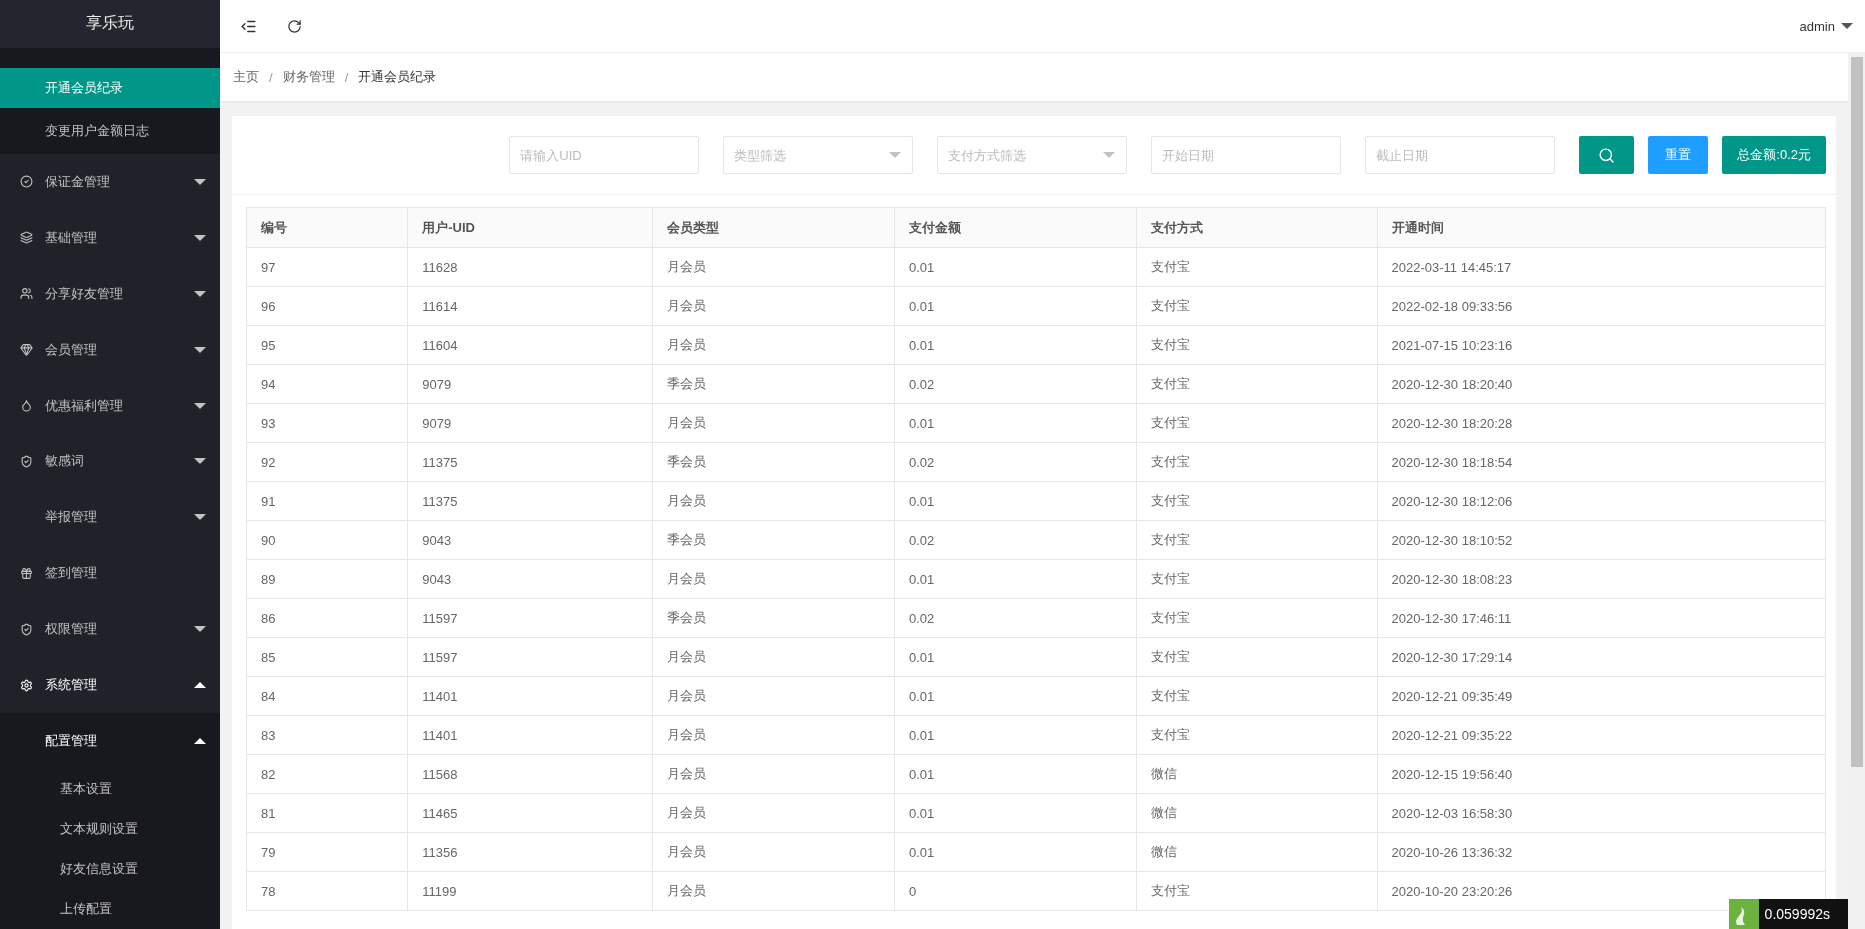 The height and width of the screenshot is (929, 1865). What do you see at coordinates (1774, 155) in the screenshot?
I see `total-amount-button: 总金额:0.2元` at bounding box center [1774, 155].